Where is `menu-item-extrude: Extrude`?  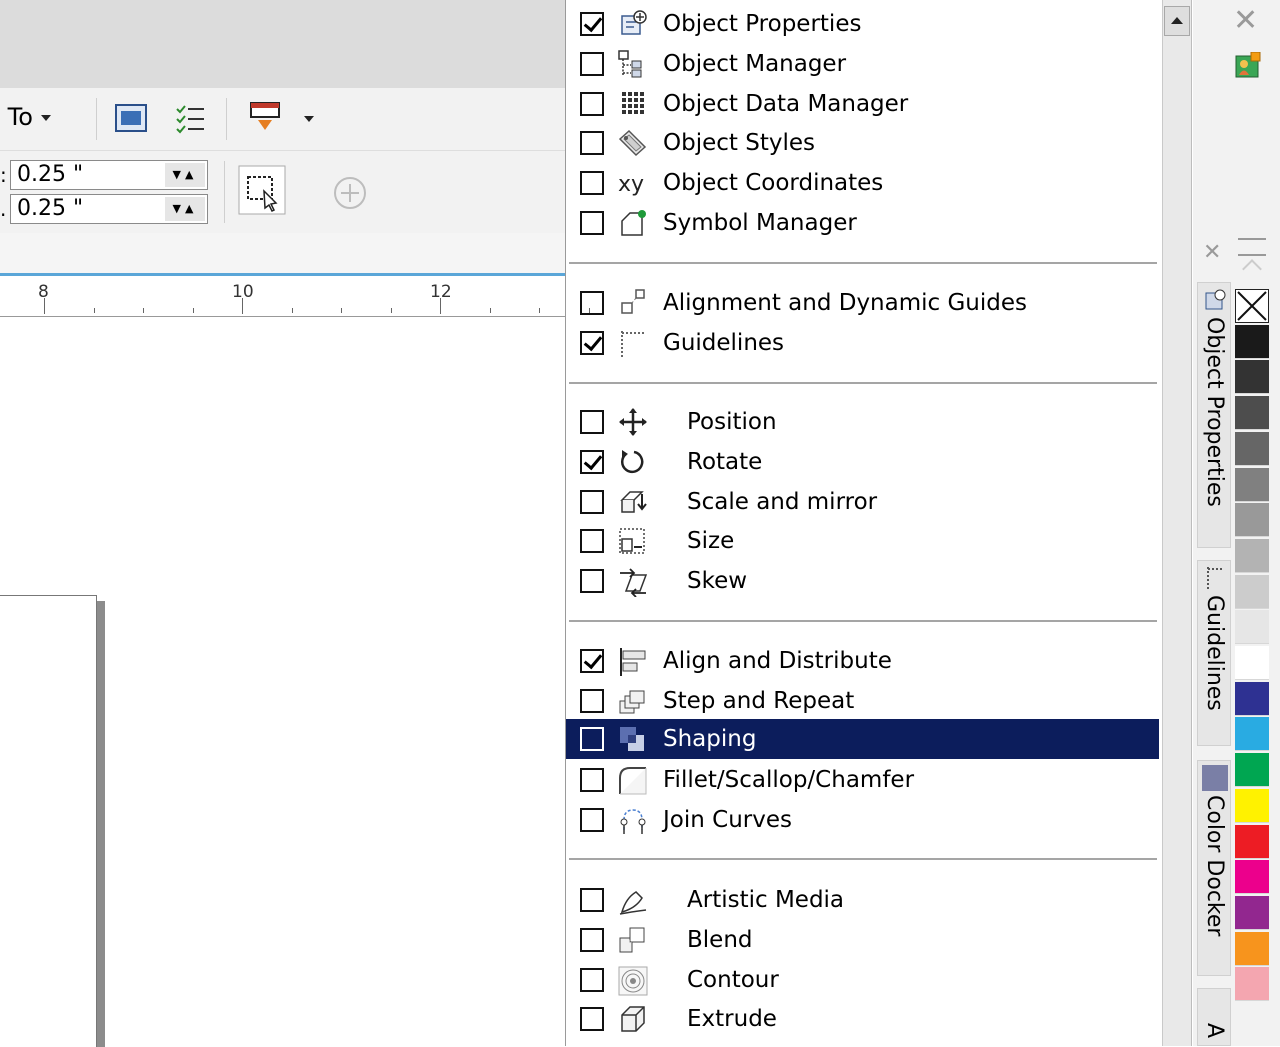 menu-item-extrude: Extrude is located at coordinates (862, 1019).